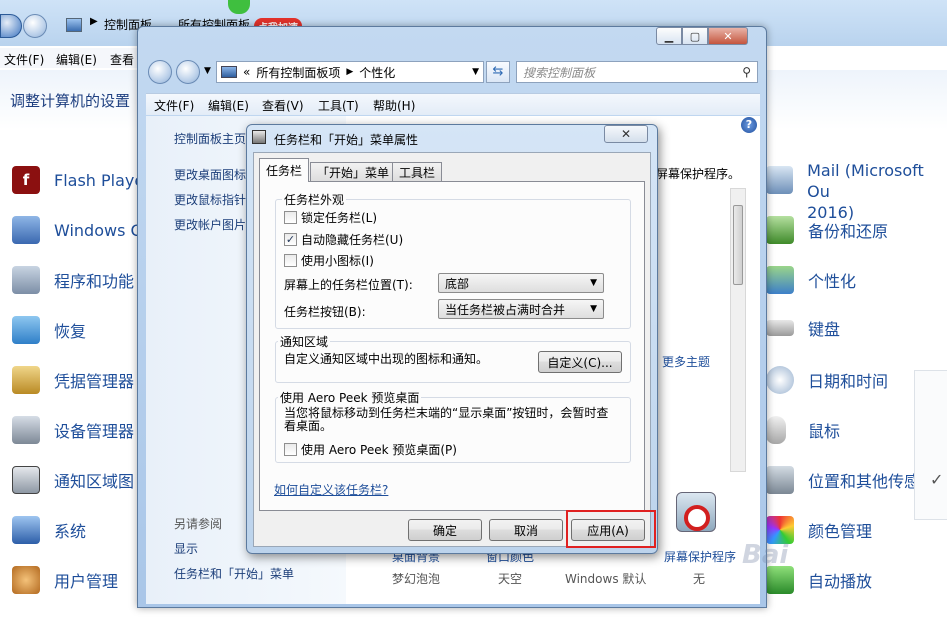 The image size is (947, 622). Describe the element at coordinates (210, 199) in the screenshot. I see `sidebar-link-mouse-pointers: 更改鼠标指针` at that location.